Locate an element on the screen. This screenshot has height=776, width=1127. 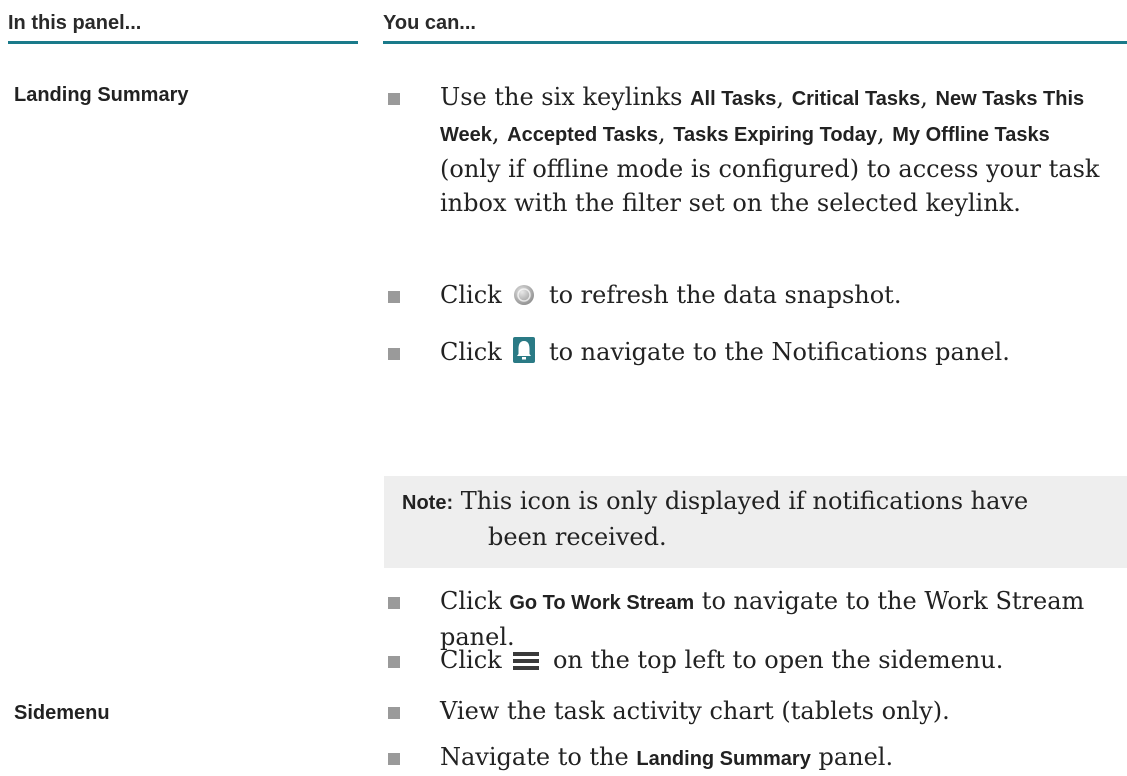
menu-icon is located at coordinates (526, 663).